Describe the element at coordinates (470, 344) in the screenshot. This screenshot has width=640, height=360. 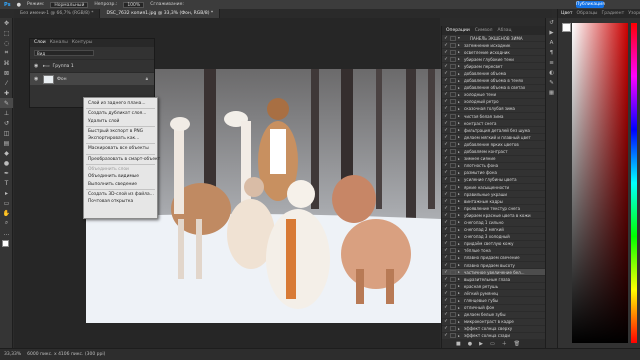
I see `record-icon: ●` at that location.